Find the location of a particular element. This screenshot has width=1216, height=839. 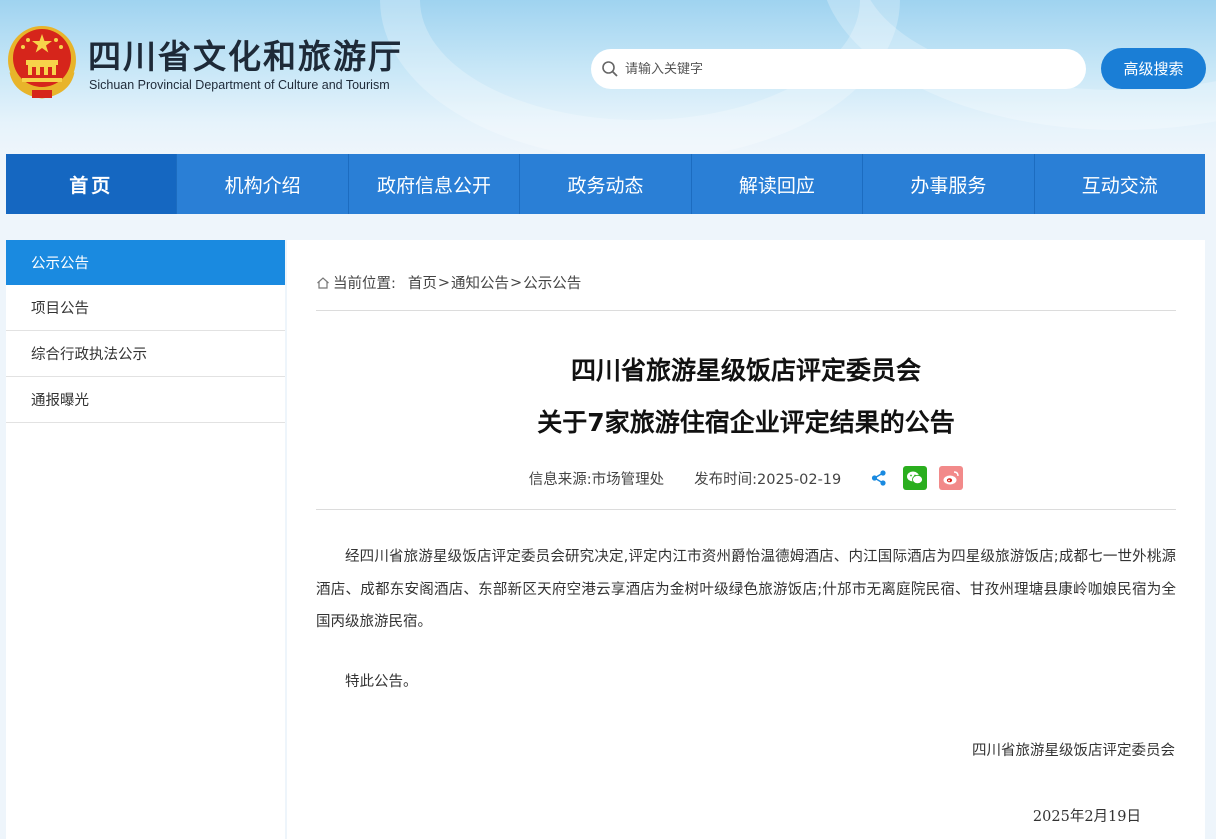

share-bar is located at coordinates (909, 478).